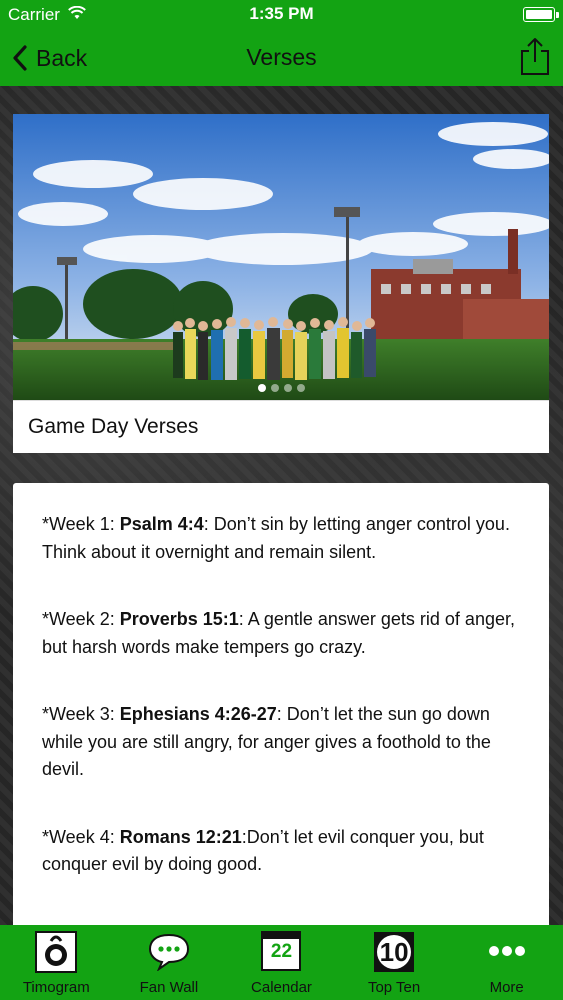 The height and width of the screenshot is (1000, 563). What do you see at coordinates (56, 987) in the screenshot?
I see `tab-label: Timogram` at bounding box center [56, 987].